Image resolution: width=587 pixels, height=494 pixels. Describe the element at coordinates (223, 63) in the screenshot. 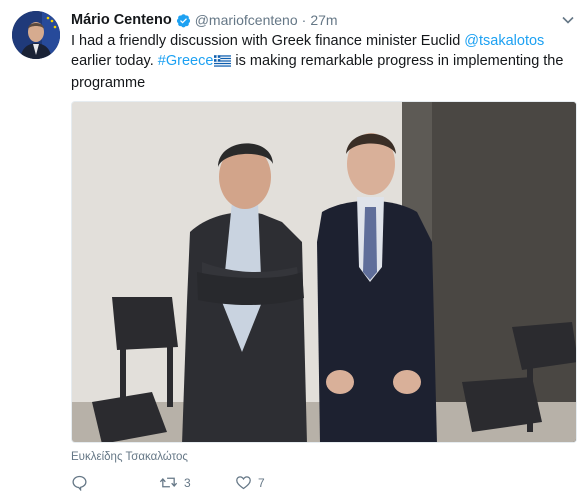

I see `greece-flag-icon` at that location.